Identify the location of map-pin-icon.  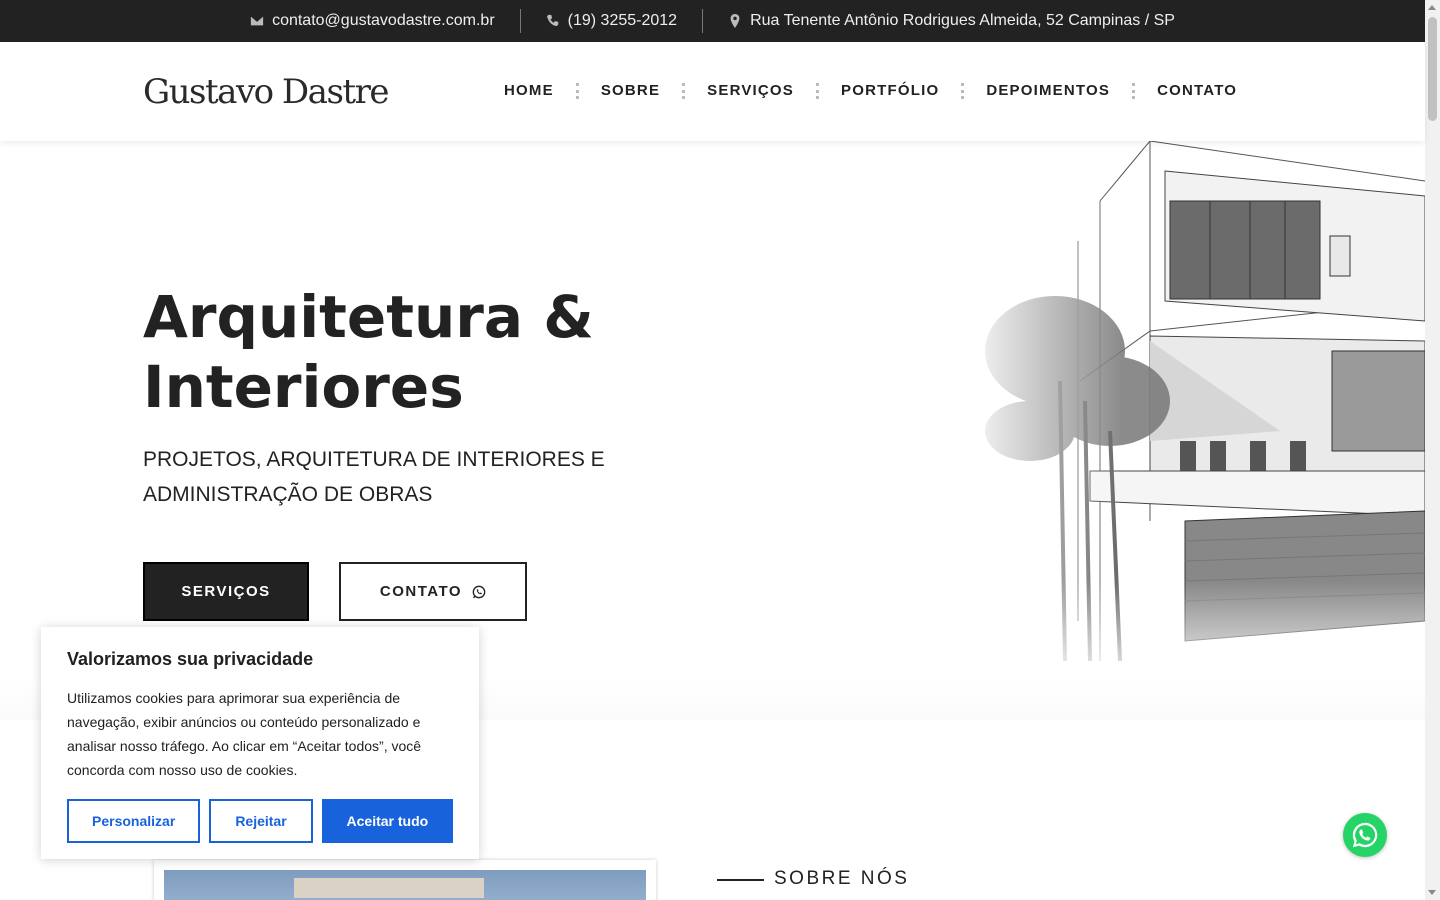
(735, 21).